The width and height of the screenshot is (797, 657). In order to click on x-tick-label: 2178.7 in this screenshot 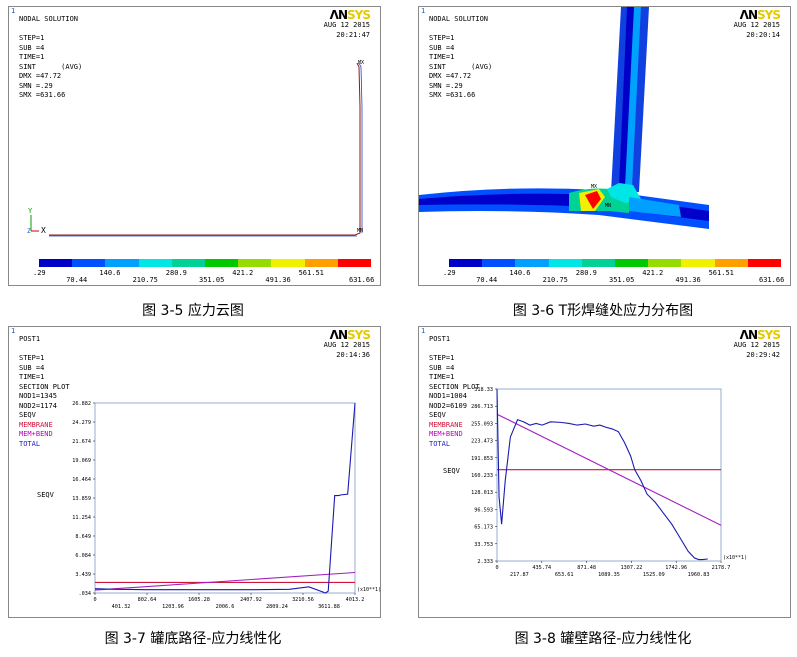, I will do `click(721, 568)`.